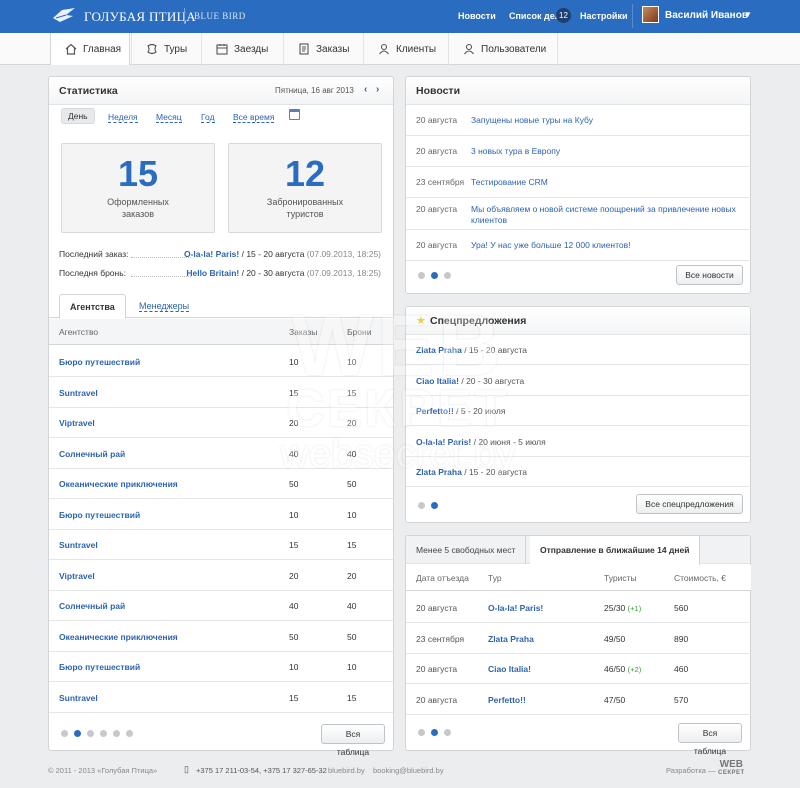 The height and width of the screenshot is (788, 800). I want to click on col-tour: Тур, so click(495, 578).